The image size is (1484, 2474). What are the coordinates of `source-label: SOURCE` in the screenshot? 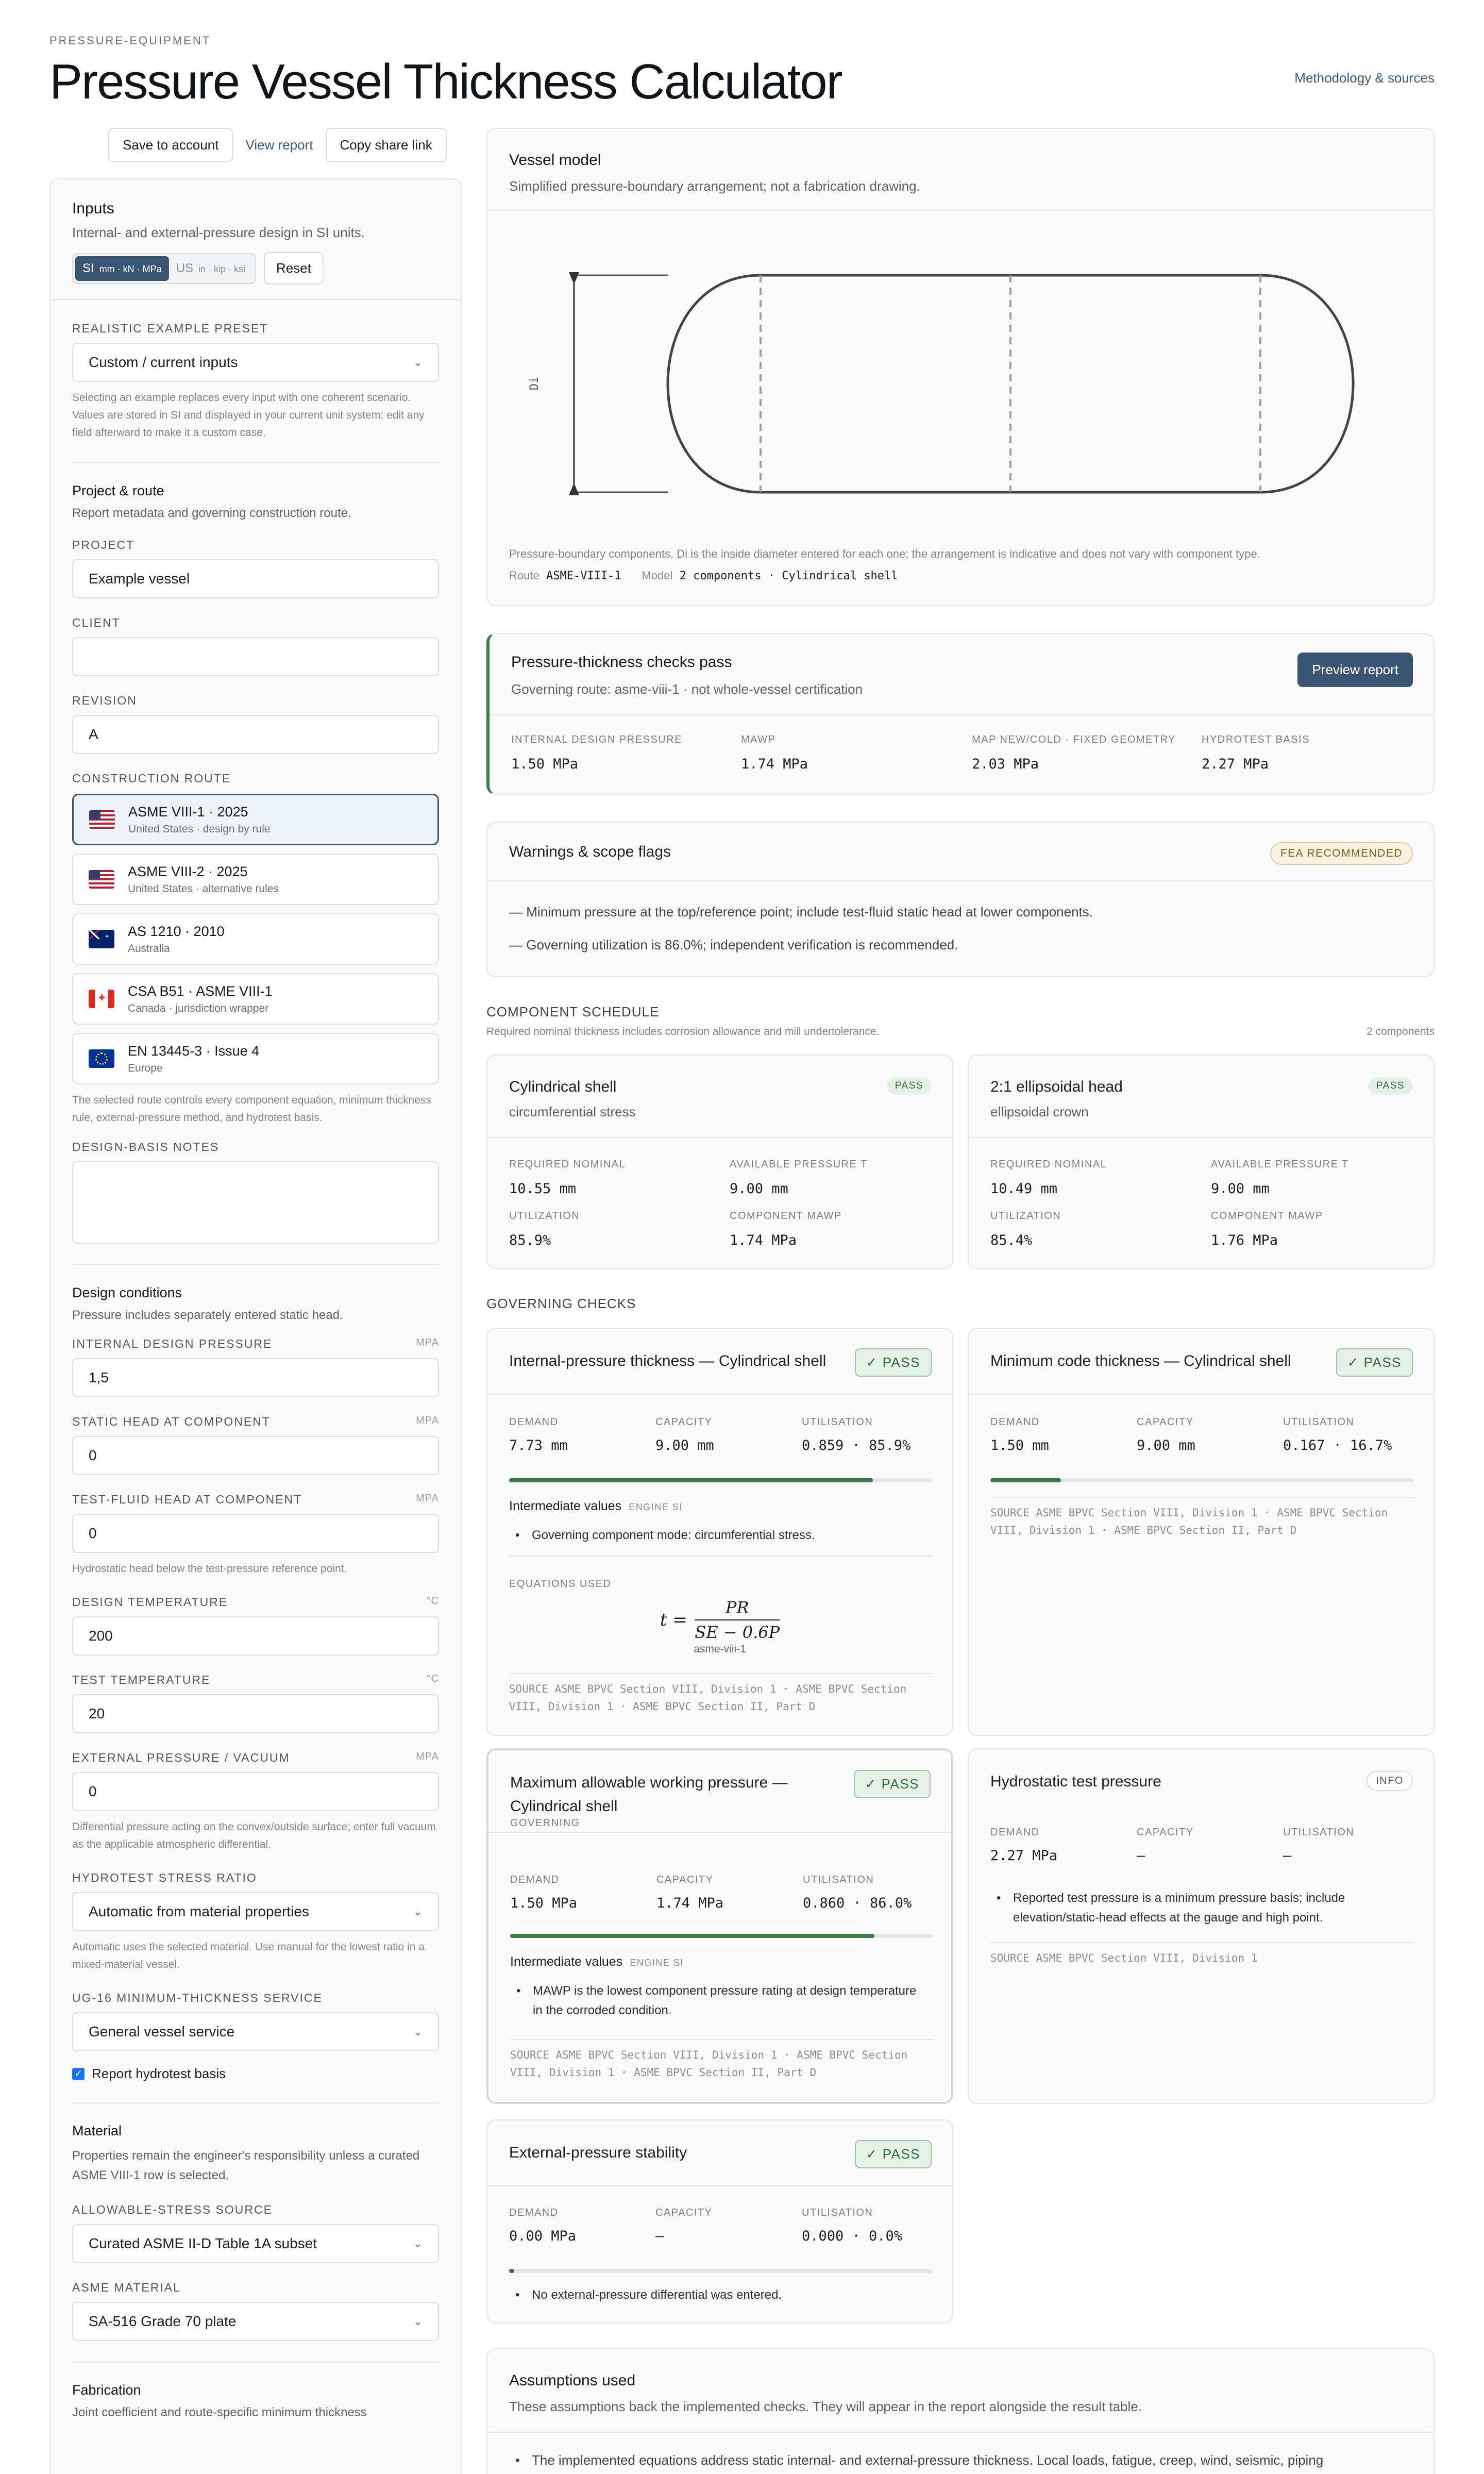 It's located at (1010, 1513).